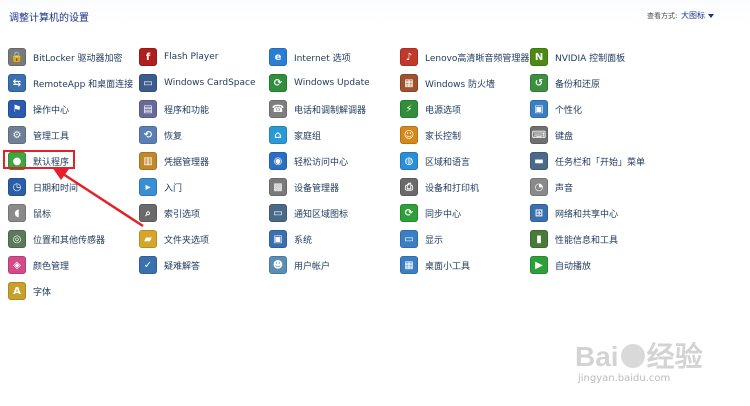  I want to click on watermark-brand-left: Bai, so click(597, 356).